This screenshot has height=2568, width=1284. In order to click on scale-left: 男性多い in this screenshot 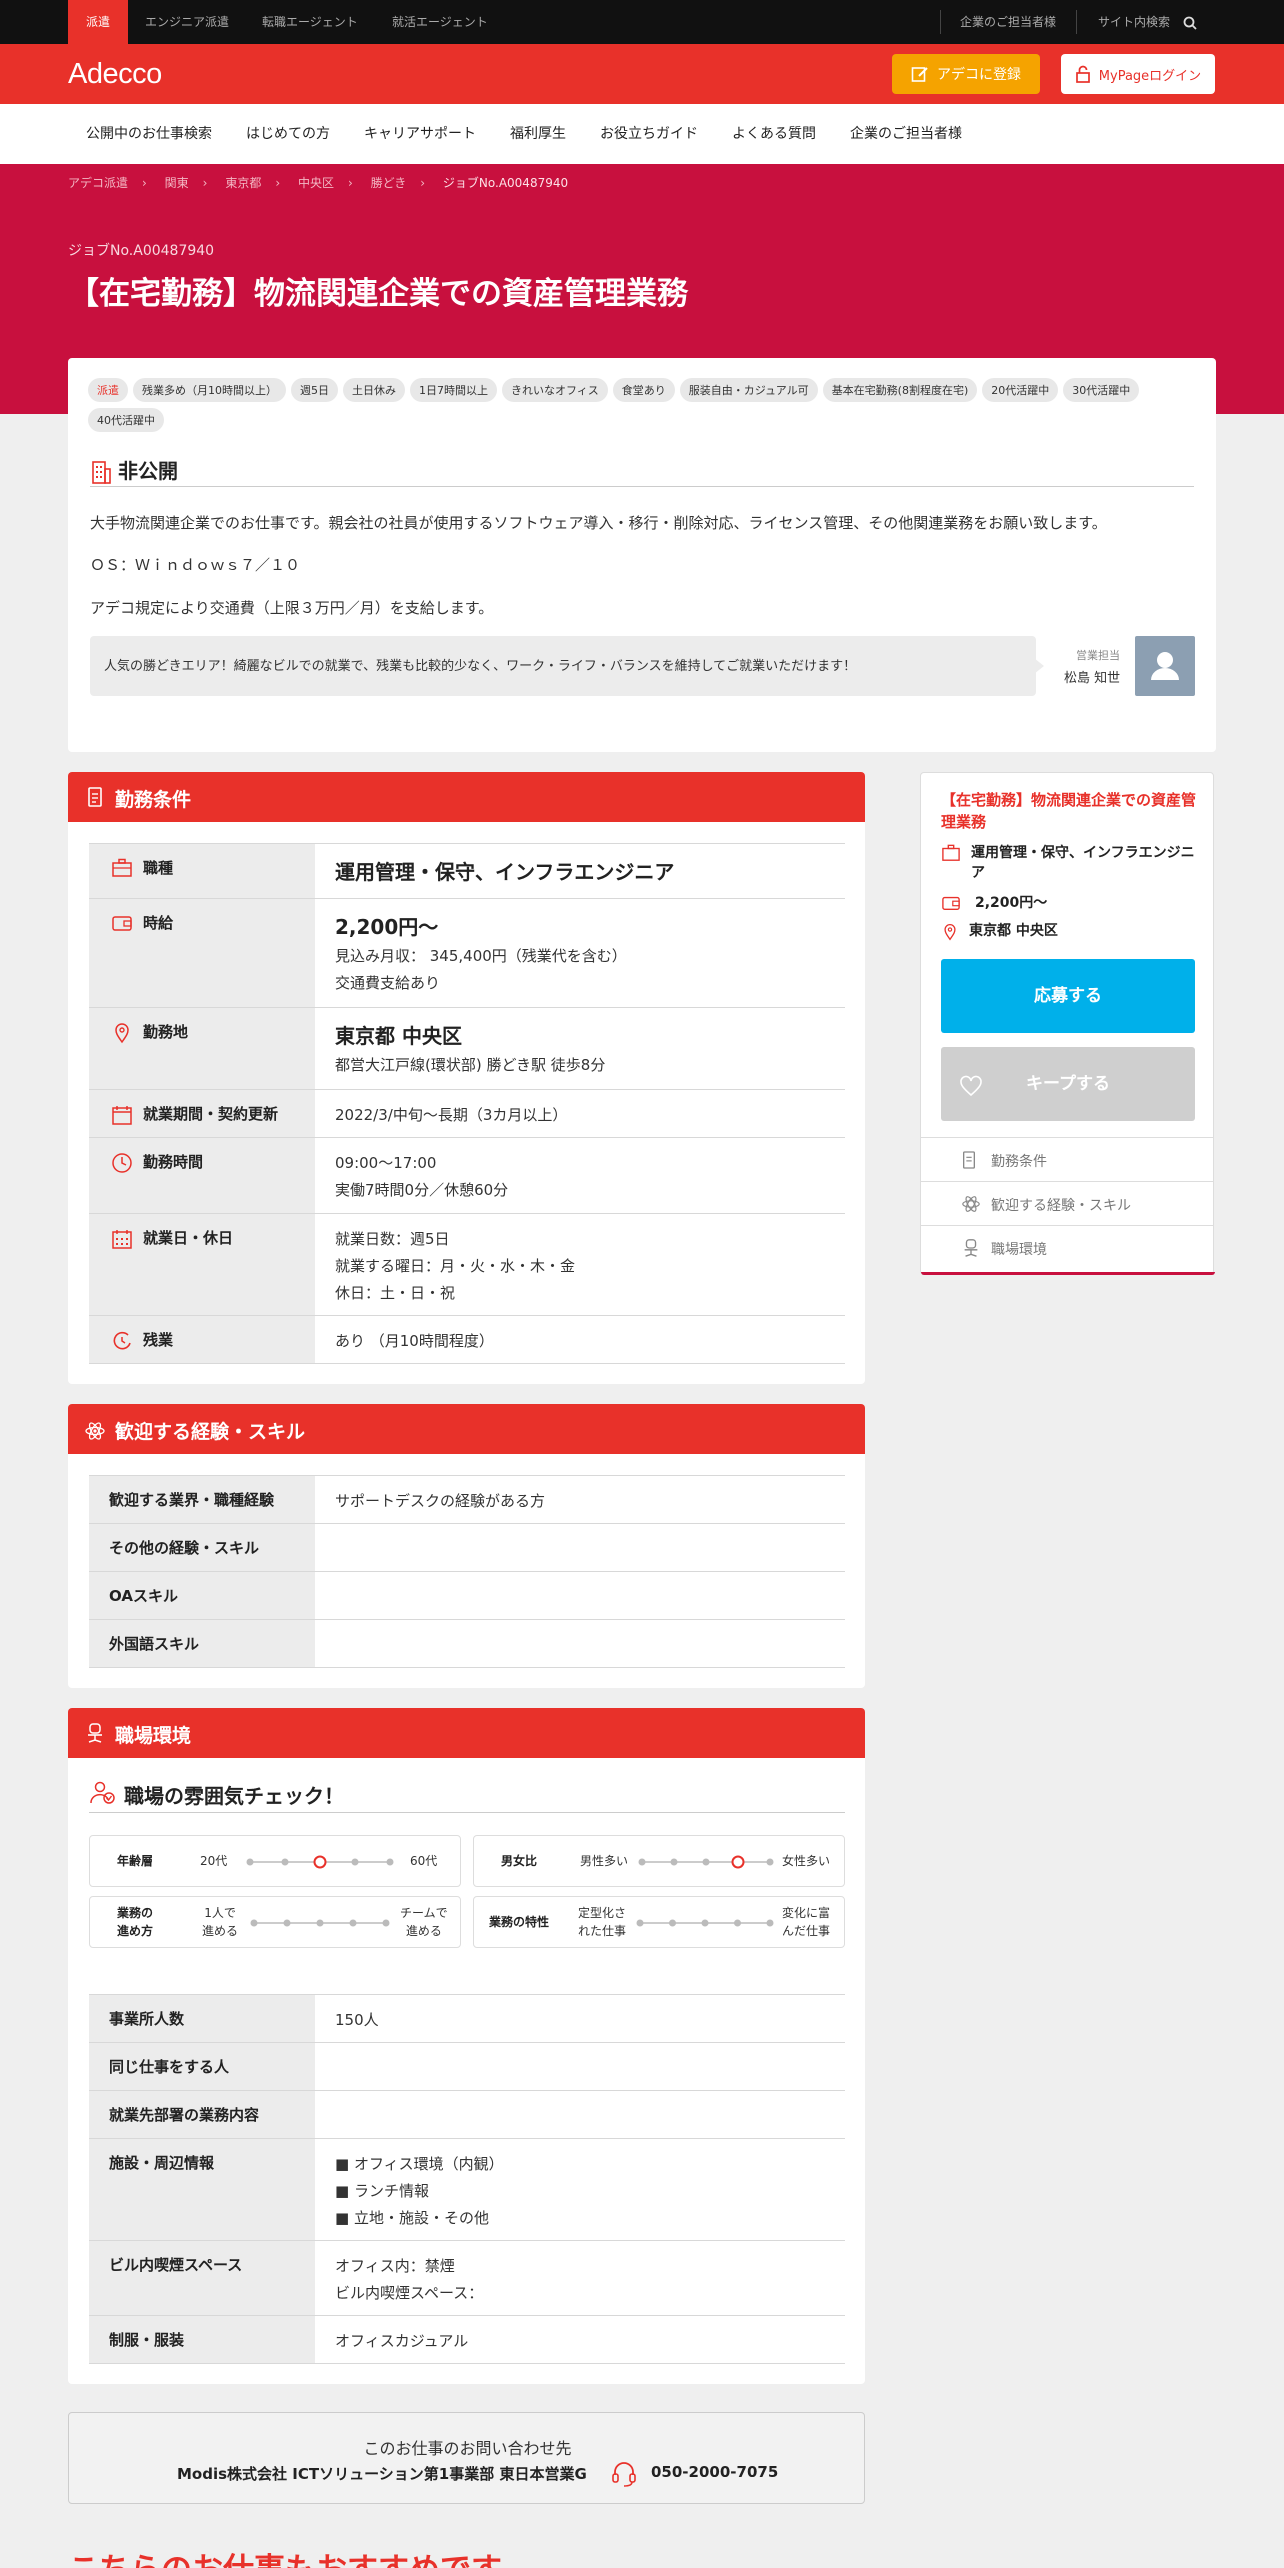, I will do `click(604, 1861)`.